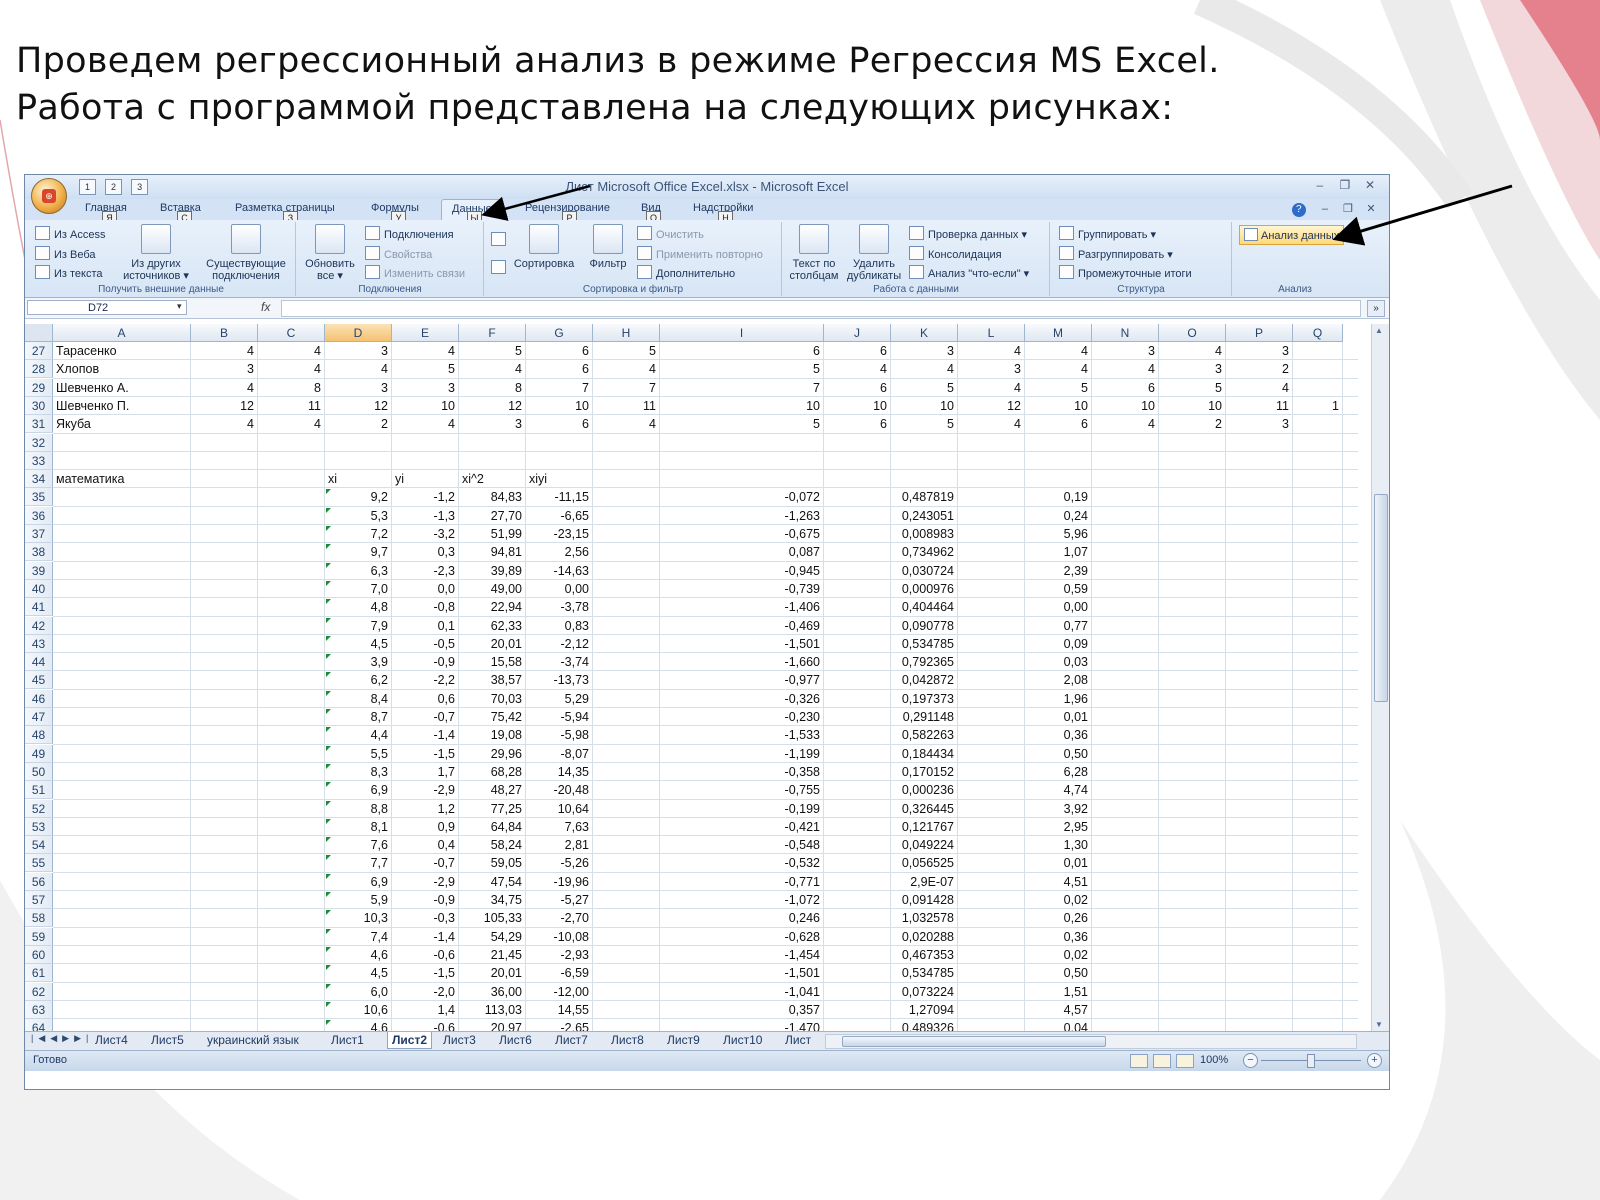 The height and width of the screenshot is (1200, 1600). I want to click on arrow-annotations, so click(997, 215).